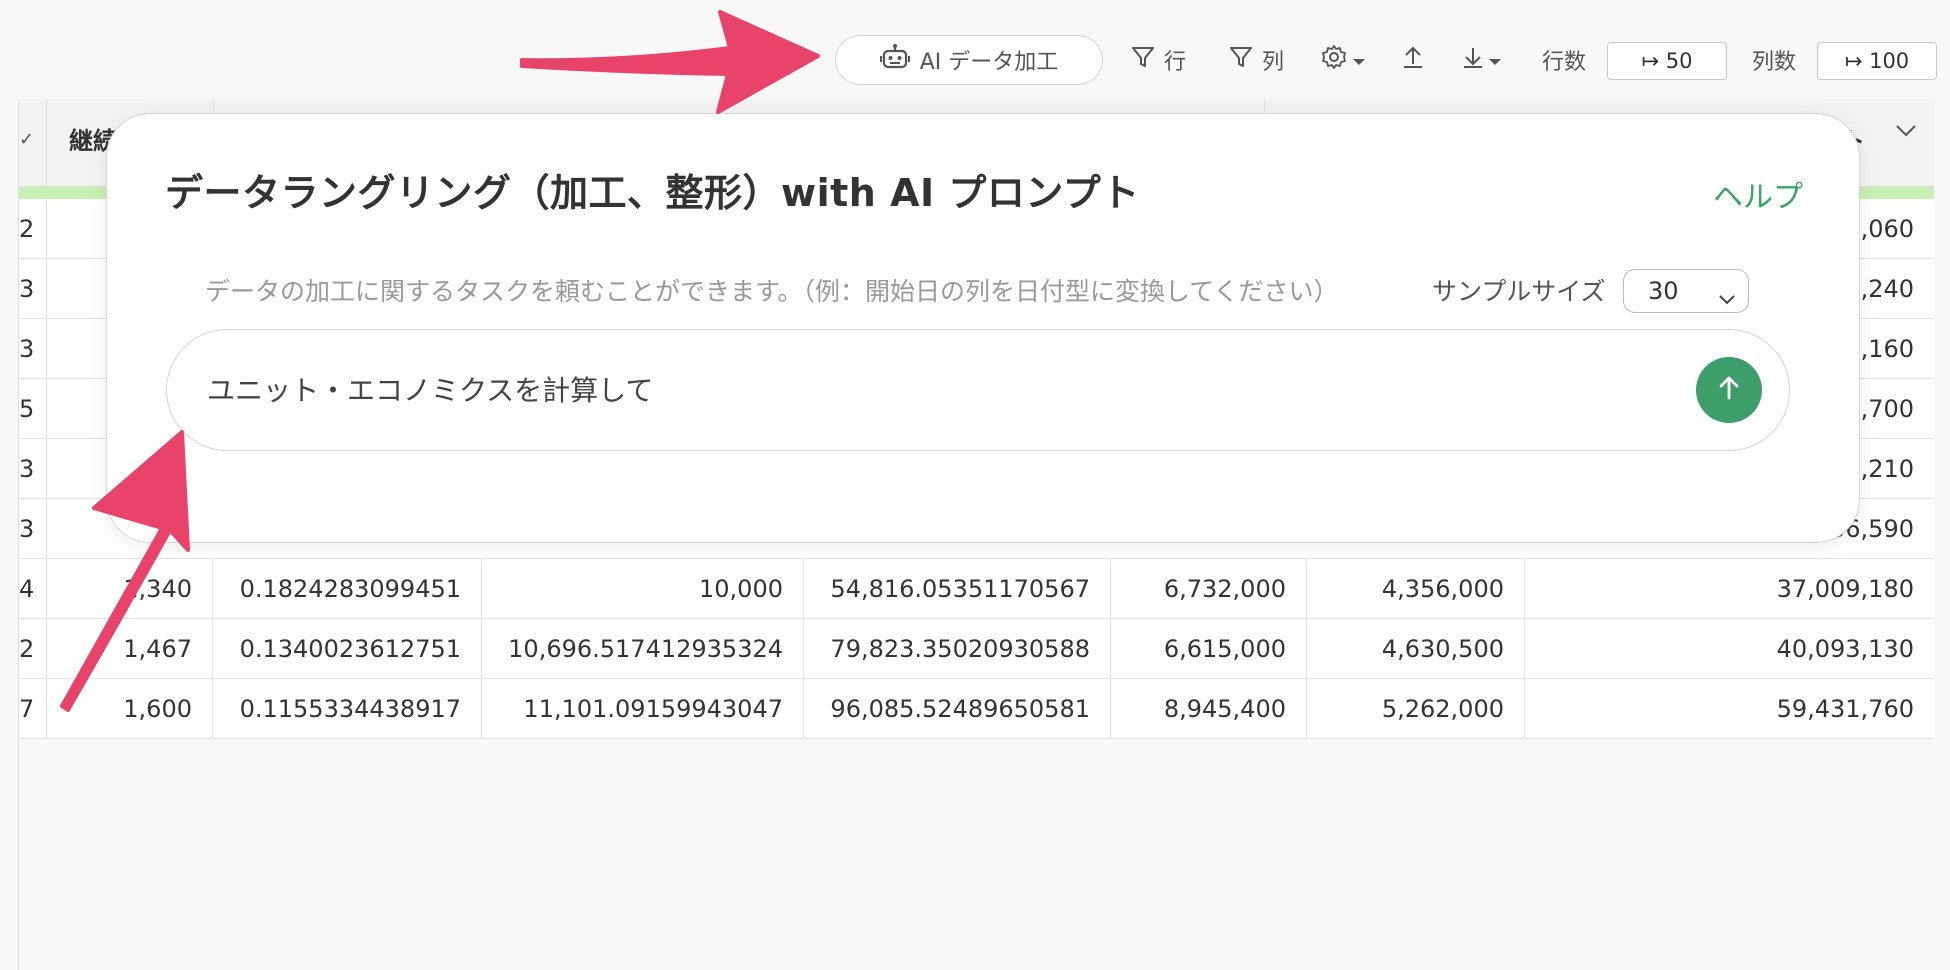 This screenshot has width=1950, height=970. What do you see at coordinates (1158, 60) in the screenshot?
I see `row-filter-button: 行` at bounding box center [1158, 60].